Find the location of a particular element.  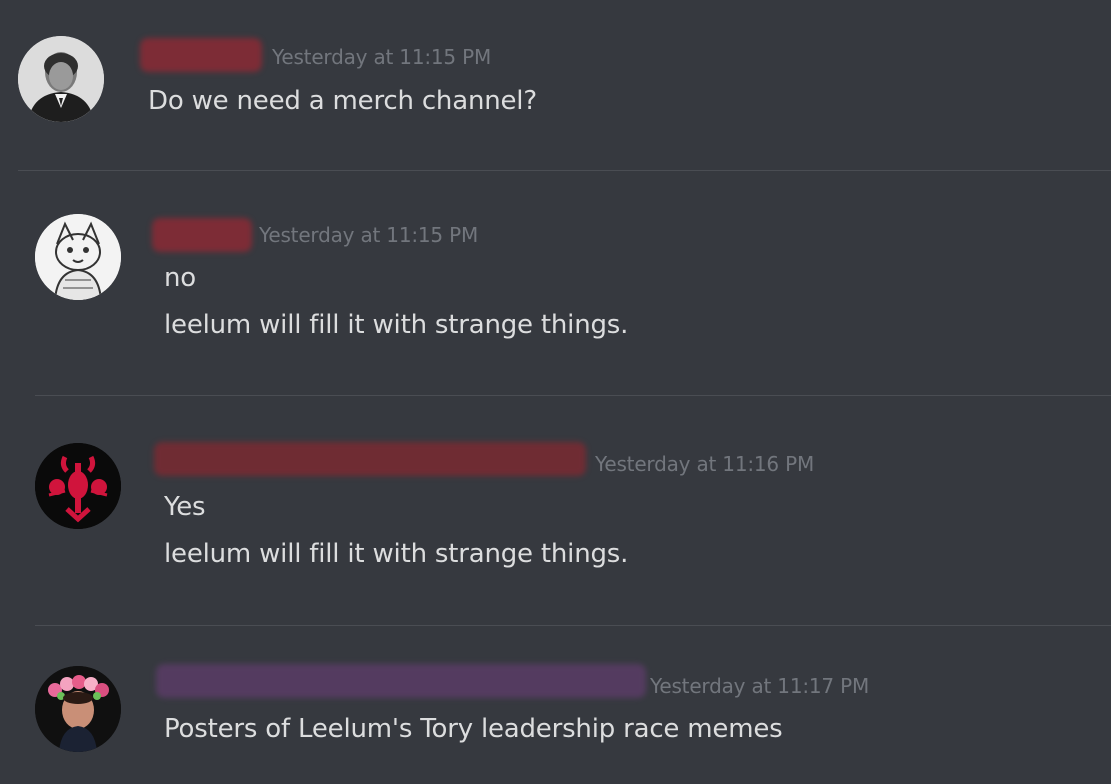

message-text: Yes is located at coordinates (185, 507).